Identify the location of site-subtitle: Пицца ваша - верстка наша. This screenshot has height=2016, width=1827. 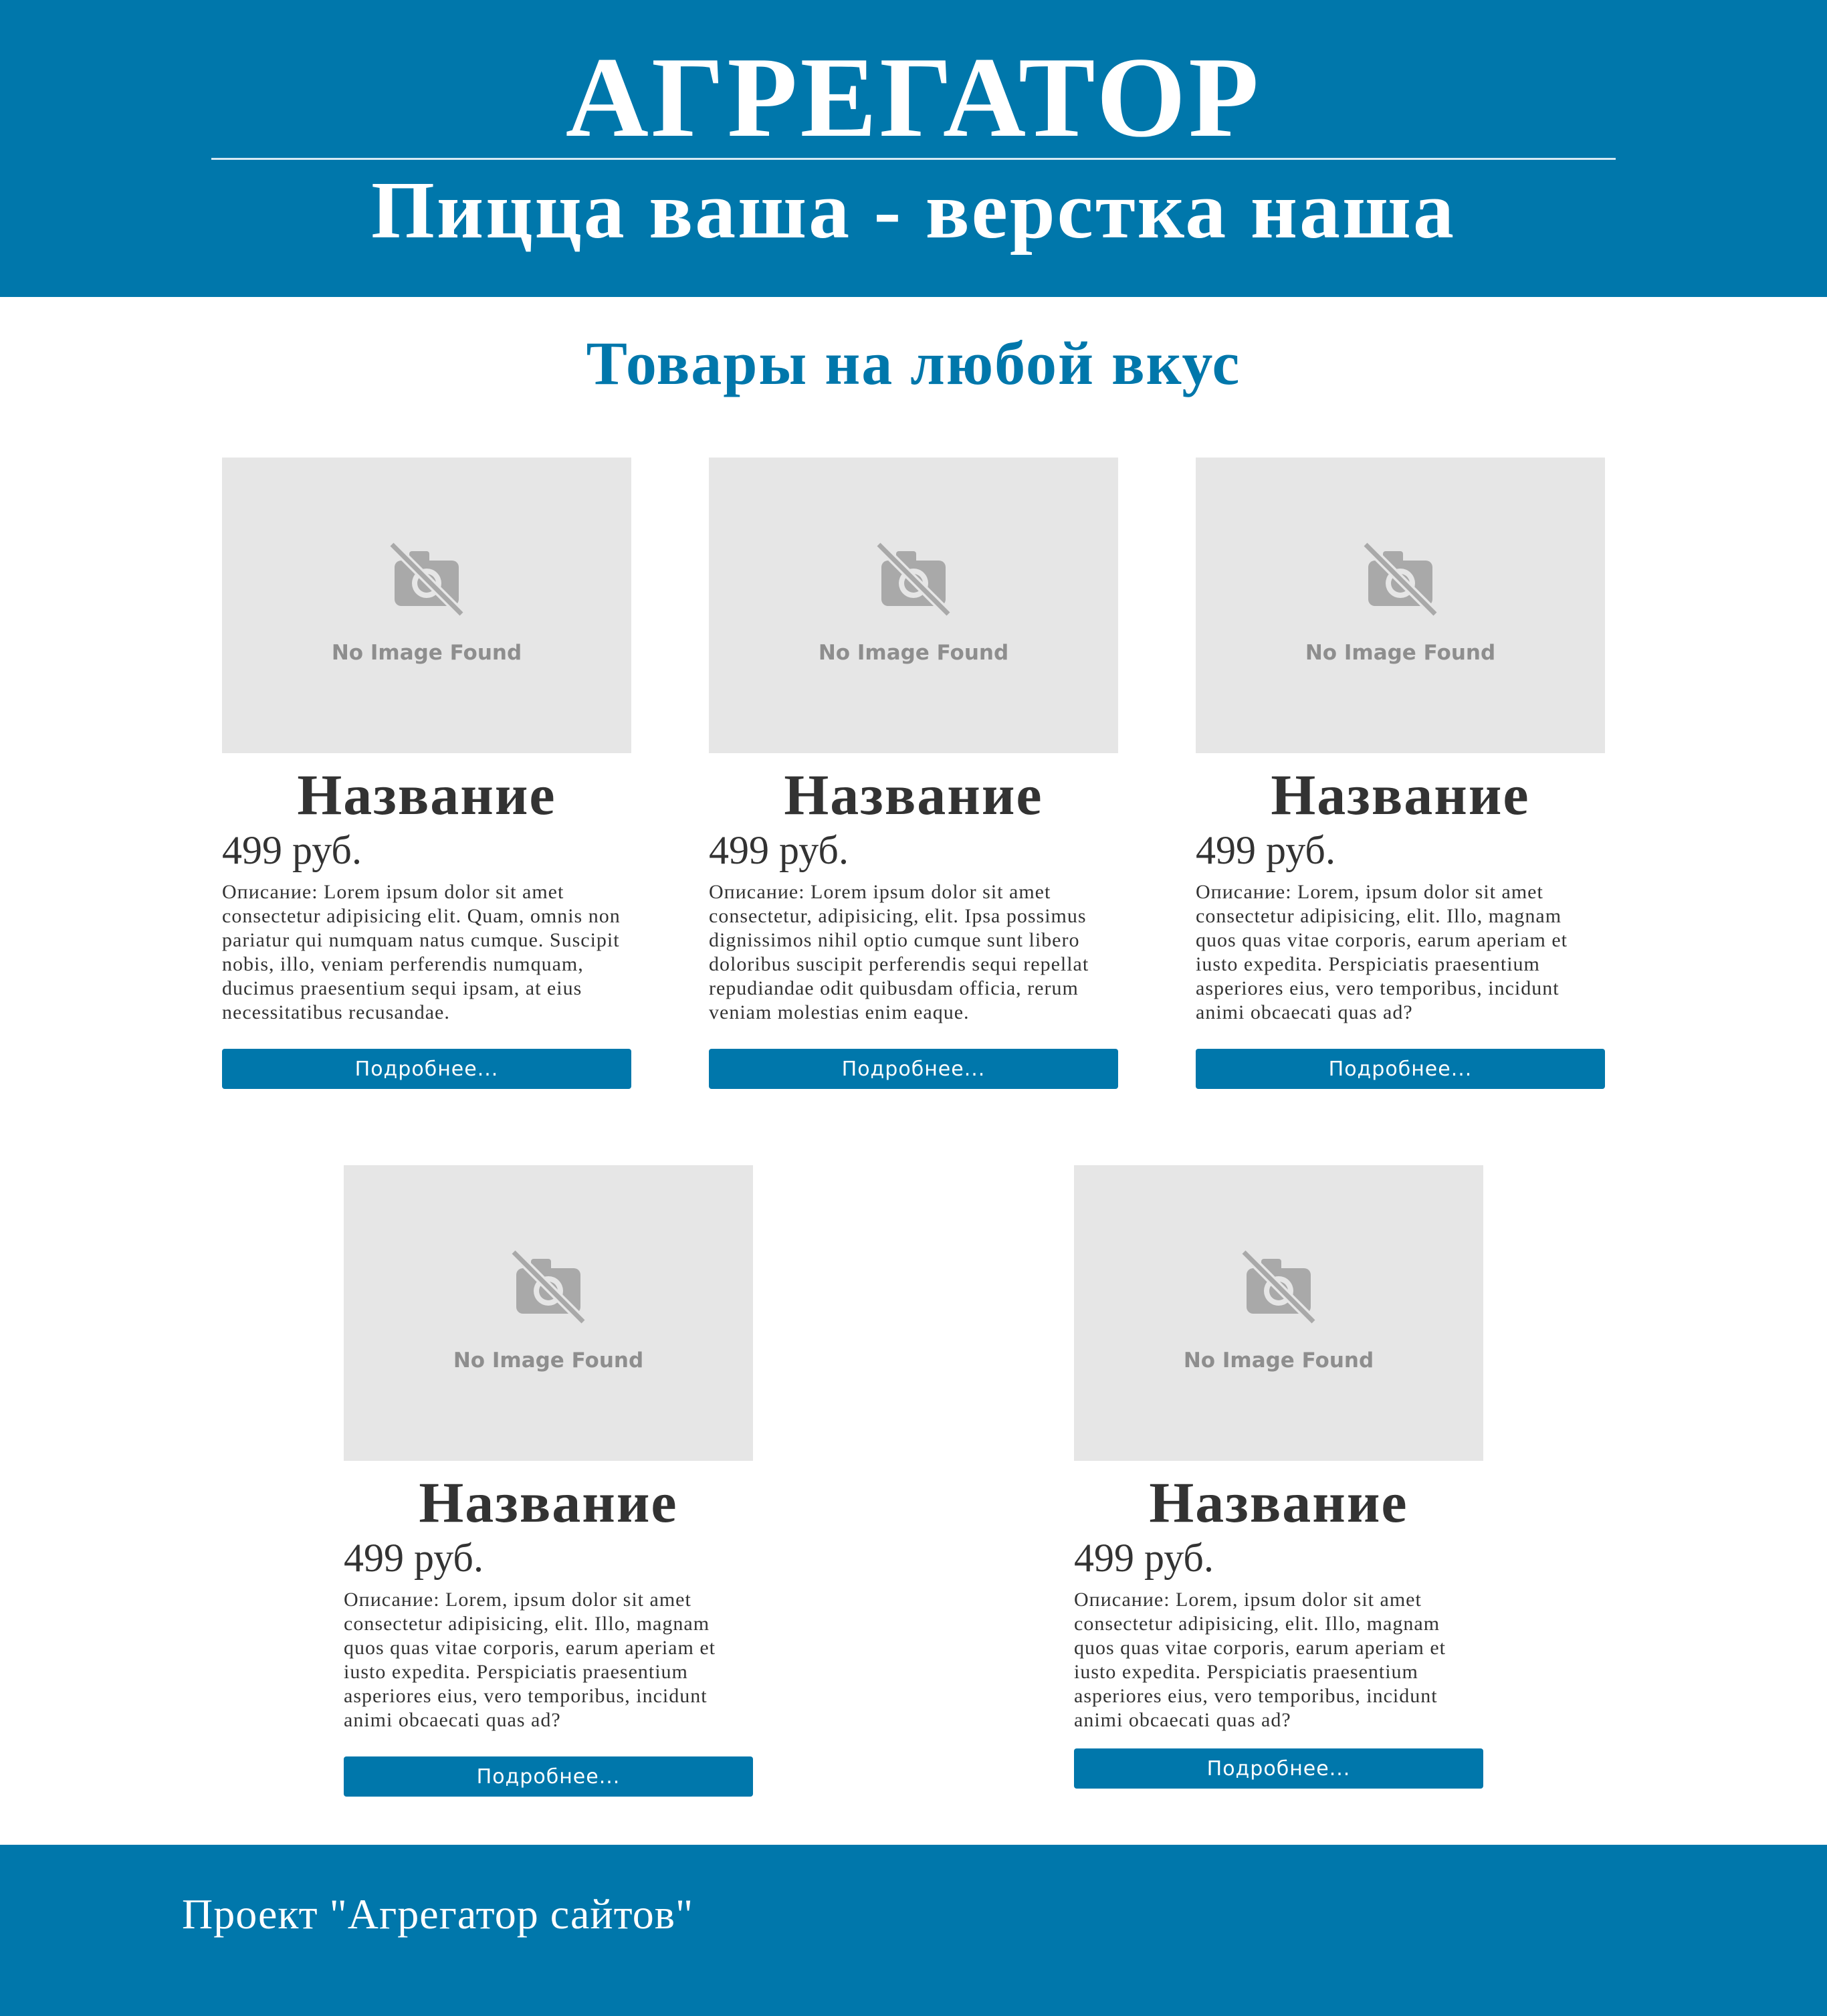
(913, 210).